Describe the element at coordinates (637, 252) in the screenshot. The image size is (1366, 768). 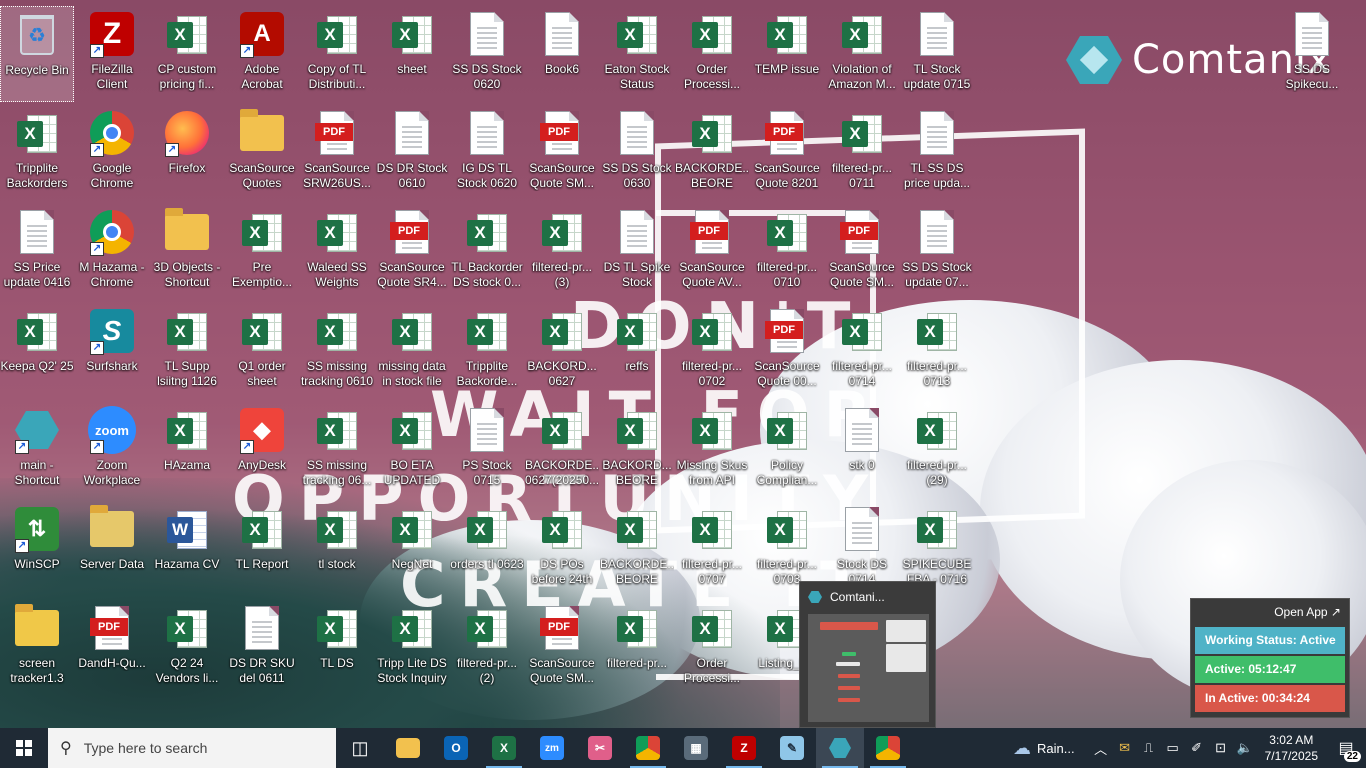
I see `desktop-icon-ds-tl-spike-stock: DS TL Spike Stock` at that location.